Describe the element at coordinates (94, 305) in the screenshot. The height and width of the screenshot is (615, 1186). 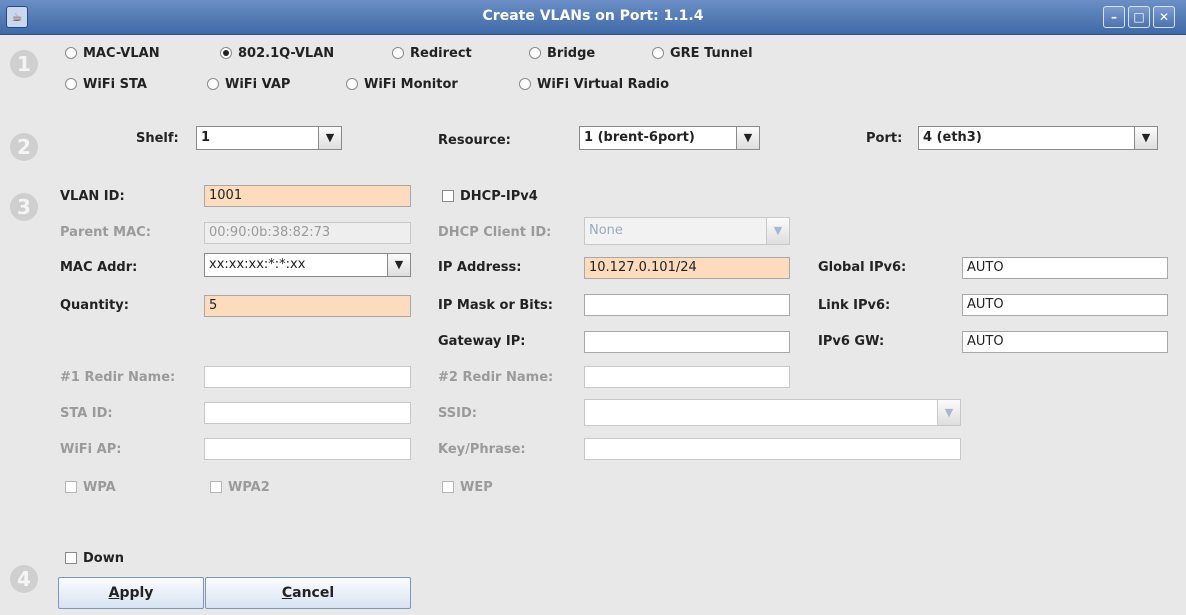
I see `quantity-label: Quantity:` at that location.